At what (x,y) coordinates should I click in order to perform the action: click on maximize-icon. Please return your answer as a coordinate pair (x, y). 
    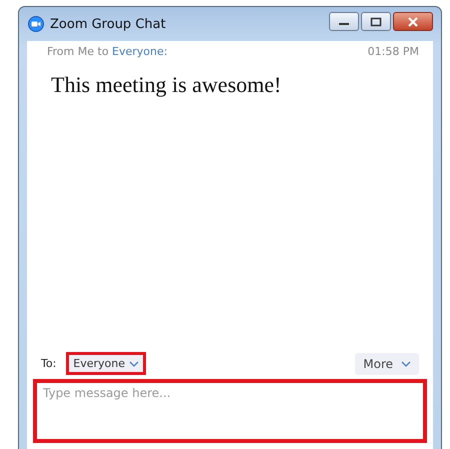
    Looking at the image, I should click on (376, 21).